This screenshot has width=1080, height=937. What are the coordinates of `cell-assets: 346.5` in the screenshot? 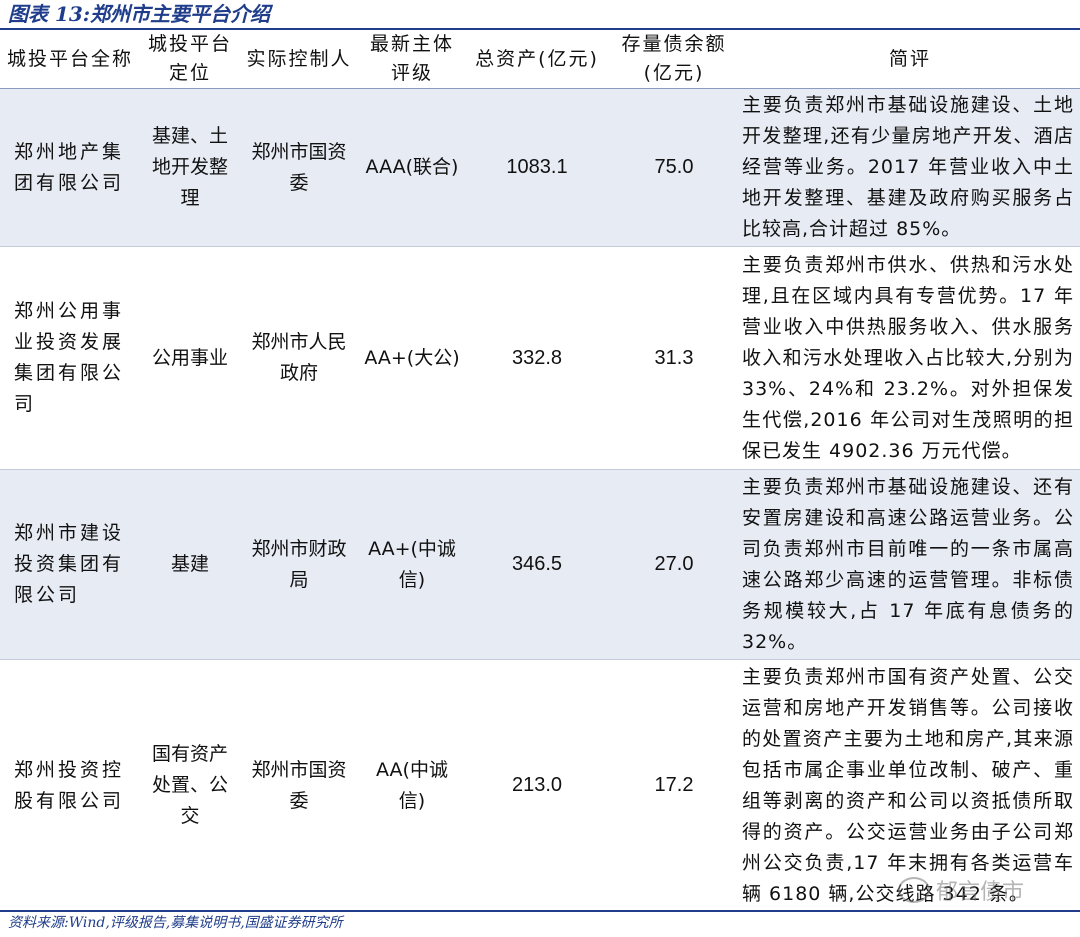 It's located at (537, 564).